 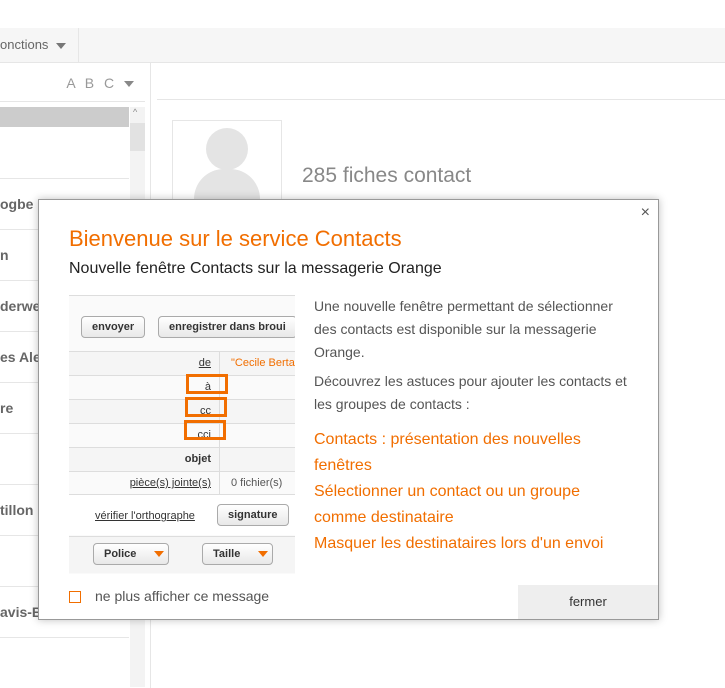 What do you see at coordinates (170, 483) in the screenshot?
I see `attach-label: pièce(s) jointe(s)` at bounding box center [170, 483].